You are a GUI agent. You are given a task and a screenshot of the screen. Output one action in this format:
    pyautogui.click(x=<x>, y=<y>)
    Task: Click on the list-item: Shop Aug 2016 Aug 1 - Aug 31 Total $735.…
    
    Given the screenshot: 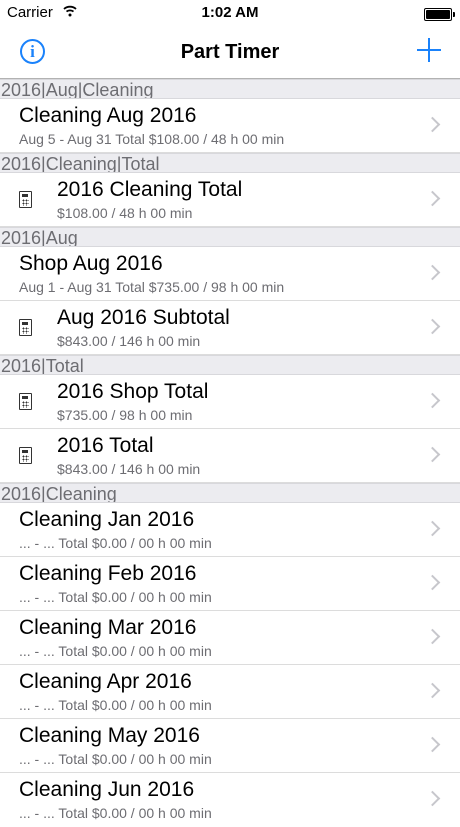 What is the action you would take?
    pyautogui.click(x=230, y=274)
    